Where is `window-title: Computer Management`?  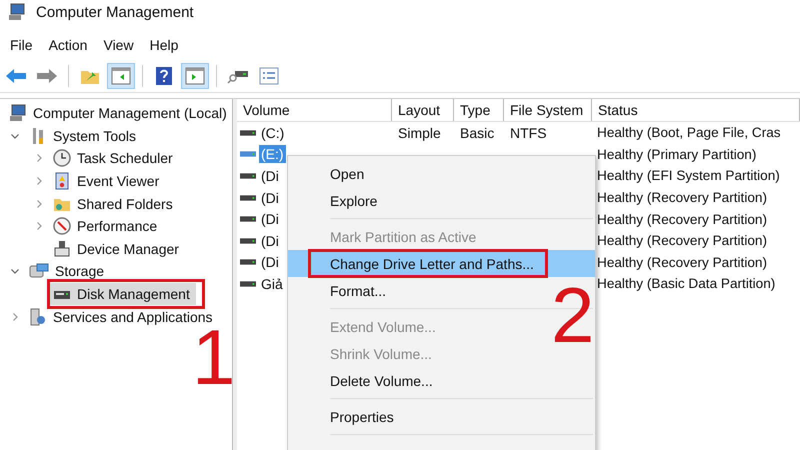 window-title: Computer Management is located at coordinates (115, 12).